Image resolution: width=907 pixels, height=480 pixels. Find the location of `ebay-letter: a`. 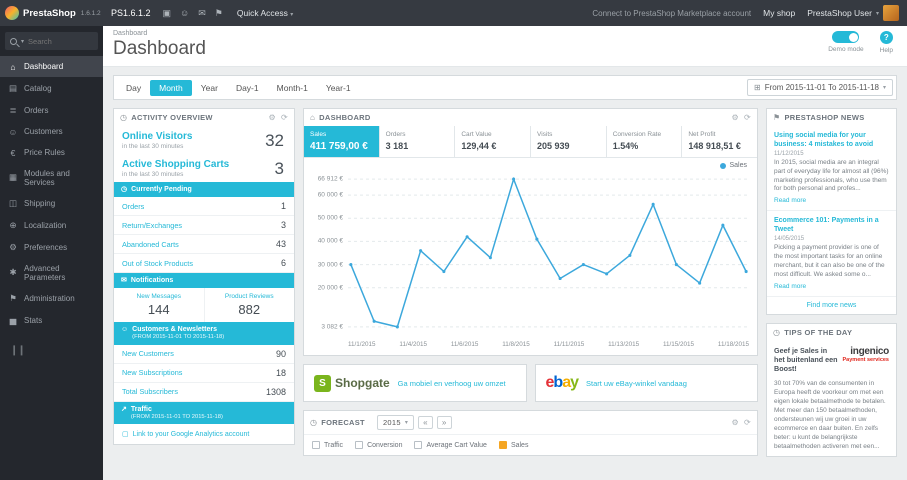

ebay-letter: a is located at coordinates (566, 382).